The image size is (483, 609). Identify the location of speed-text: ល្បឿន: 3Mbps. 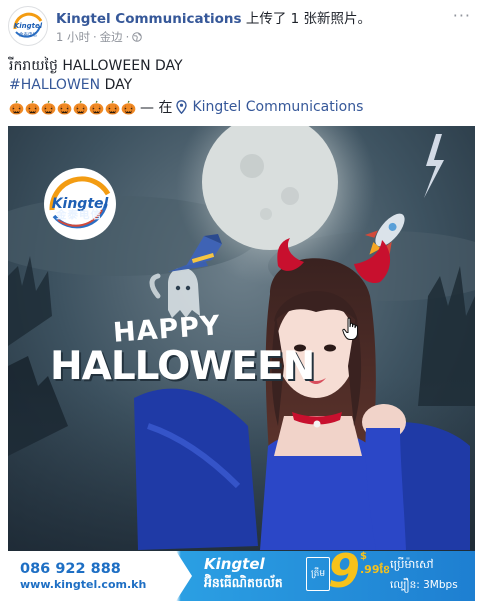
(424, 585).